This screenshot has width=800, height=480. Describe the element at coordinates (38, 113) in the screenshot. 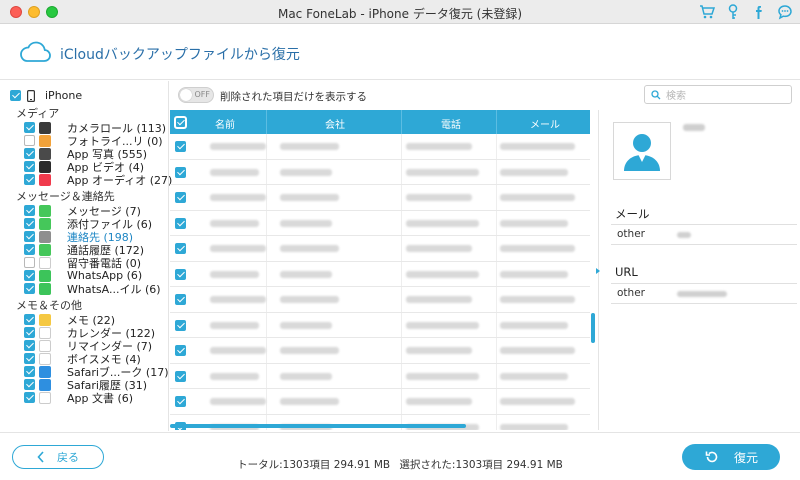

I see `category-title: メディア` at that location.